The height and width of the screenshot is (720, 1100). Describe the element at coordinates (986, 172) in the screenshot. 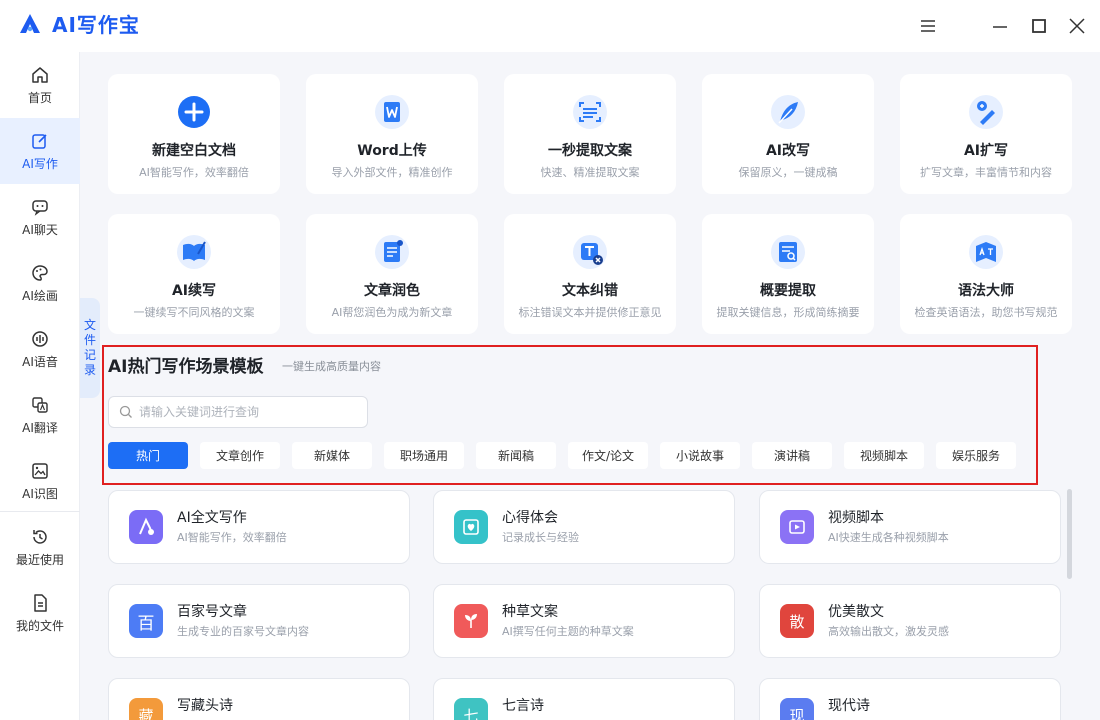

I see `tool-desc: 扩写文章，丰富情节和内容` at that location.